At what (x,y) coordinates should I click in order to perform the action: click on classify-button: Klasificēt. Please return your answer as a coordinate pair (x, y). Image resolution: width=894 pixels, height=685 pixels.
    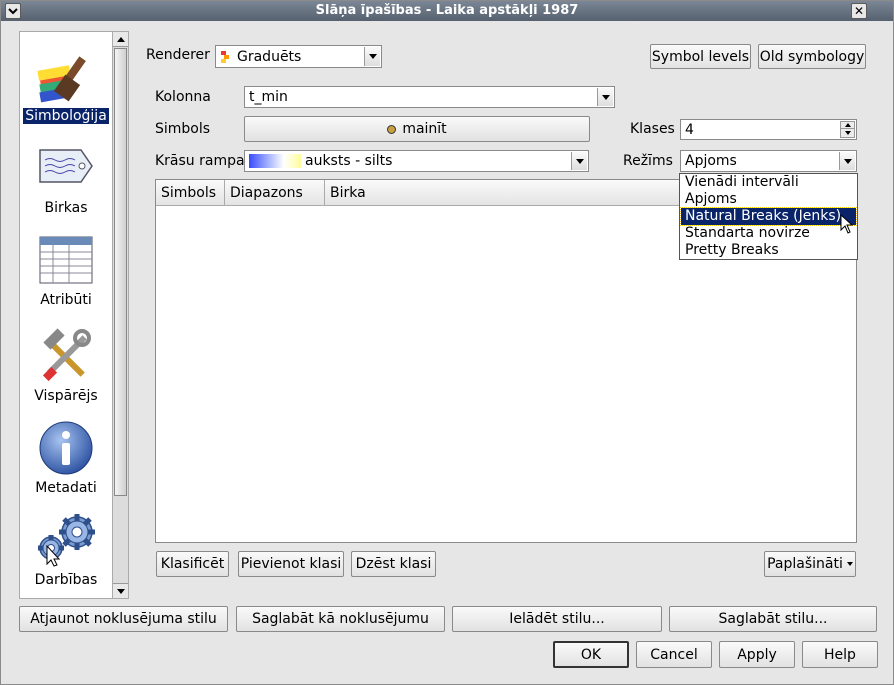
    Looking at the image, I should click on (192, 564).